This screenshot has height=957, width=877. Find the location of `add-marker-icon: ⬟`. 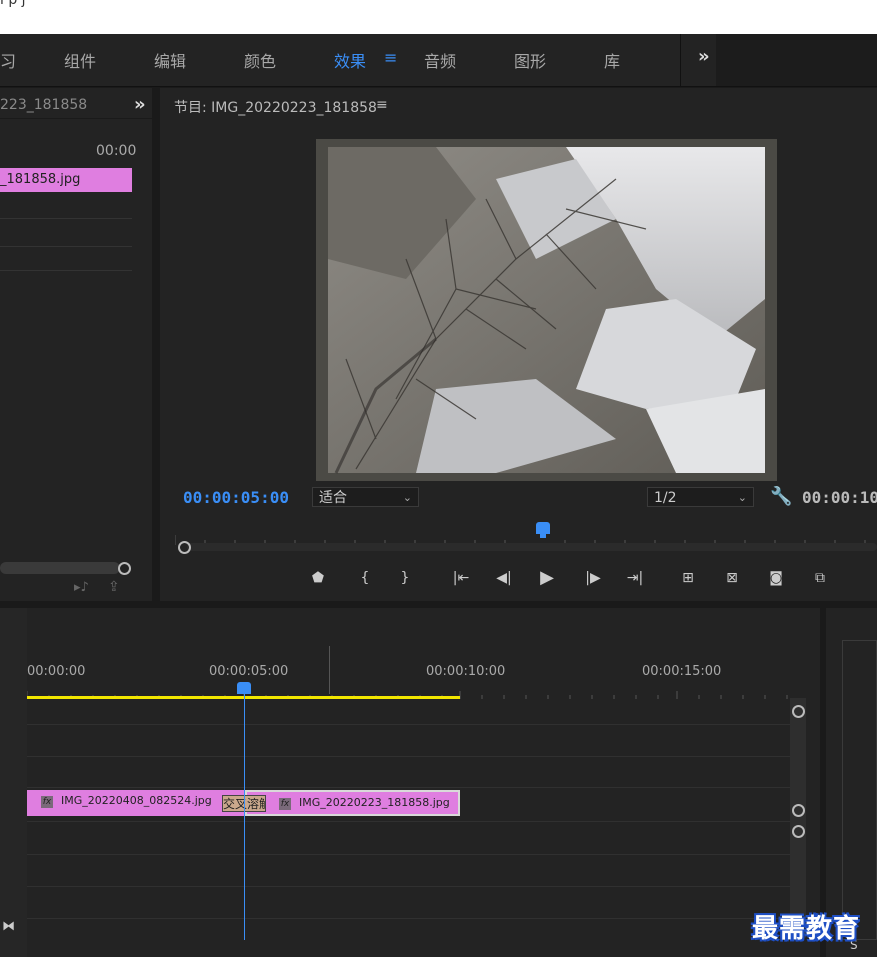

add-marker-icon: ⬟ is located at coordinates (318, 578).